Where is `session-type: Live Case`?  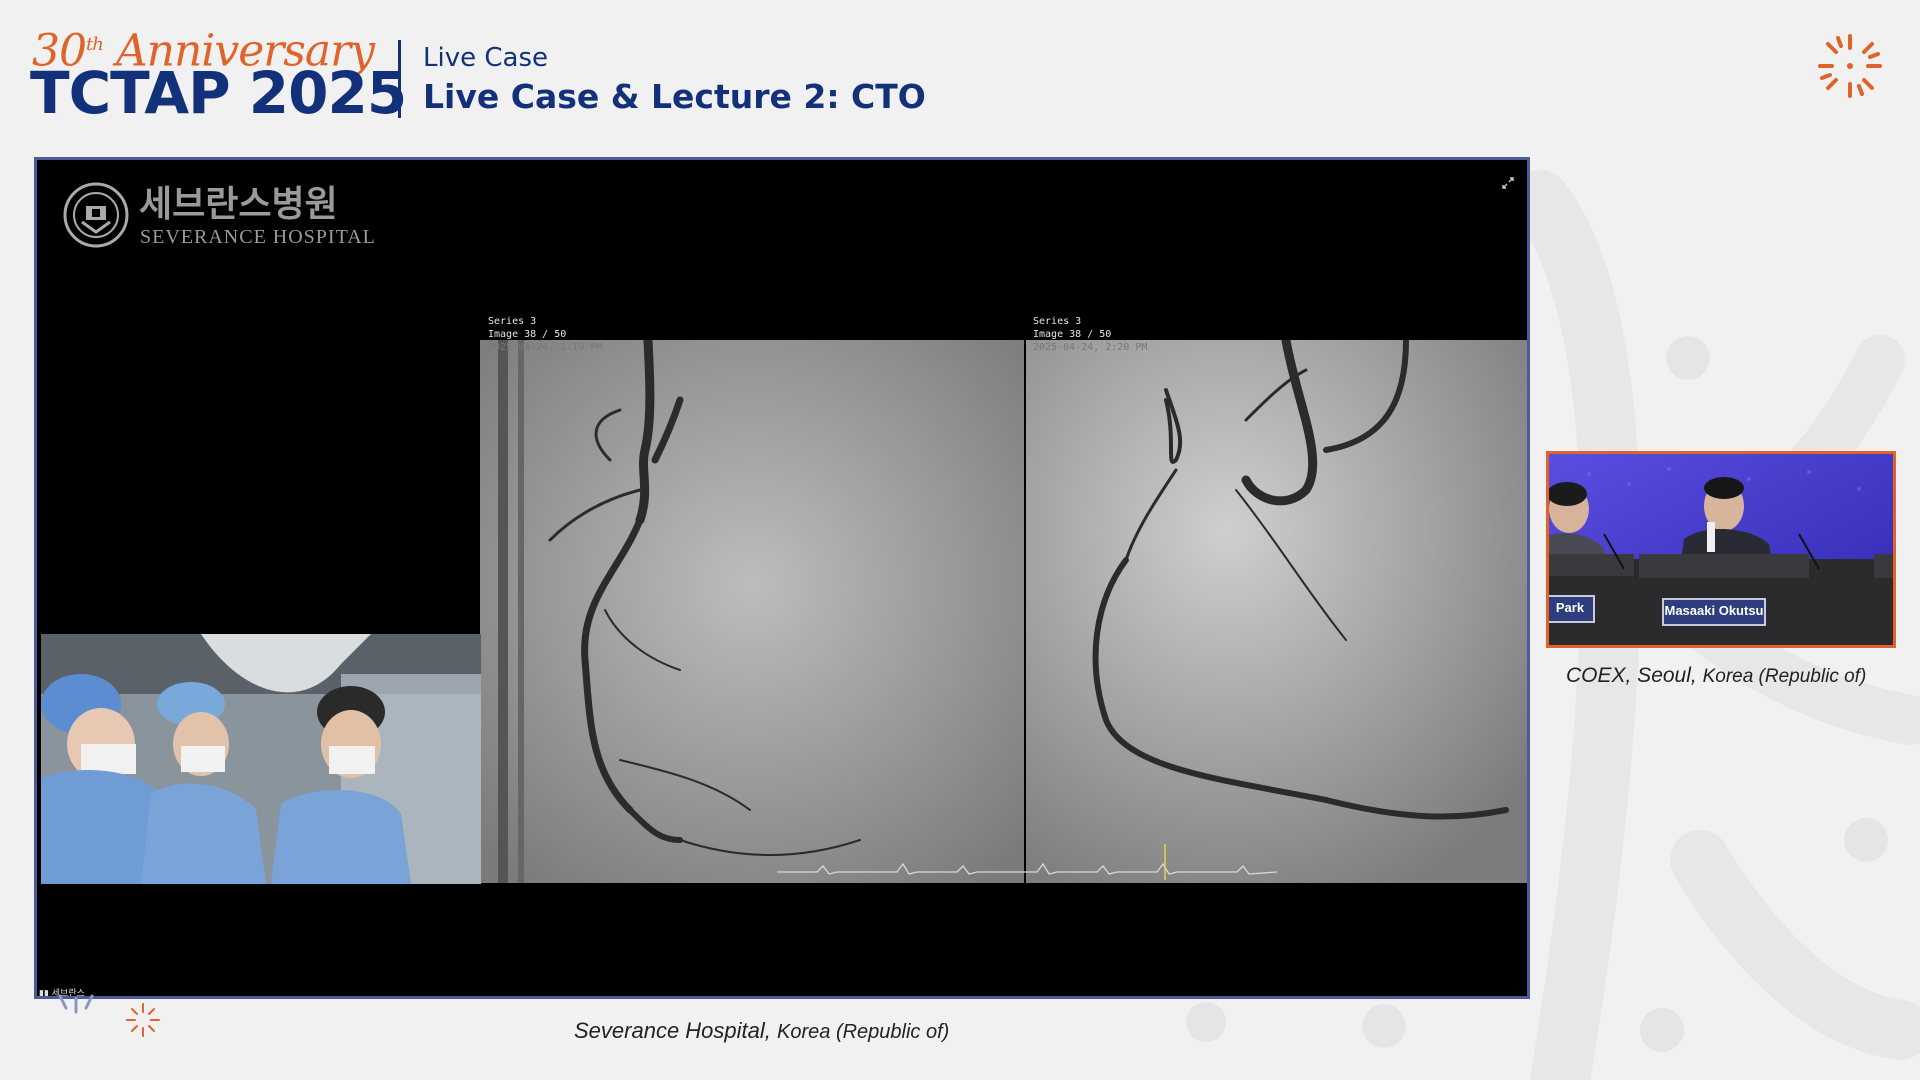
session-type: Live Case is located at coordinates (485, 58).